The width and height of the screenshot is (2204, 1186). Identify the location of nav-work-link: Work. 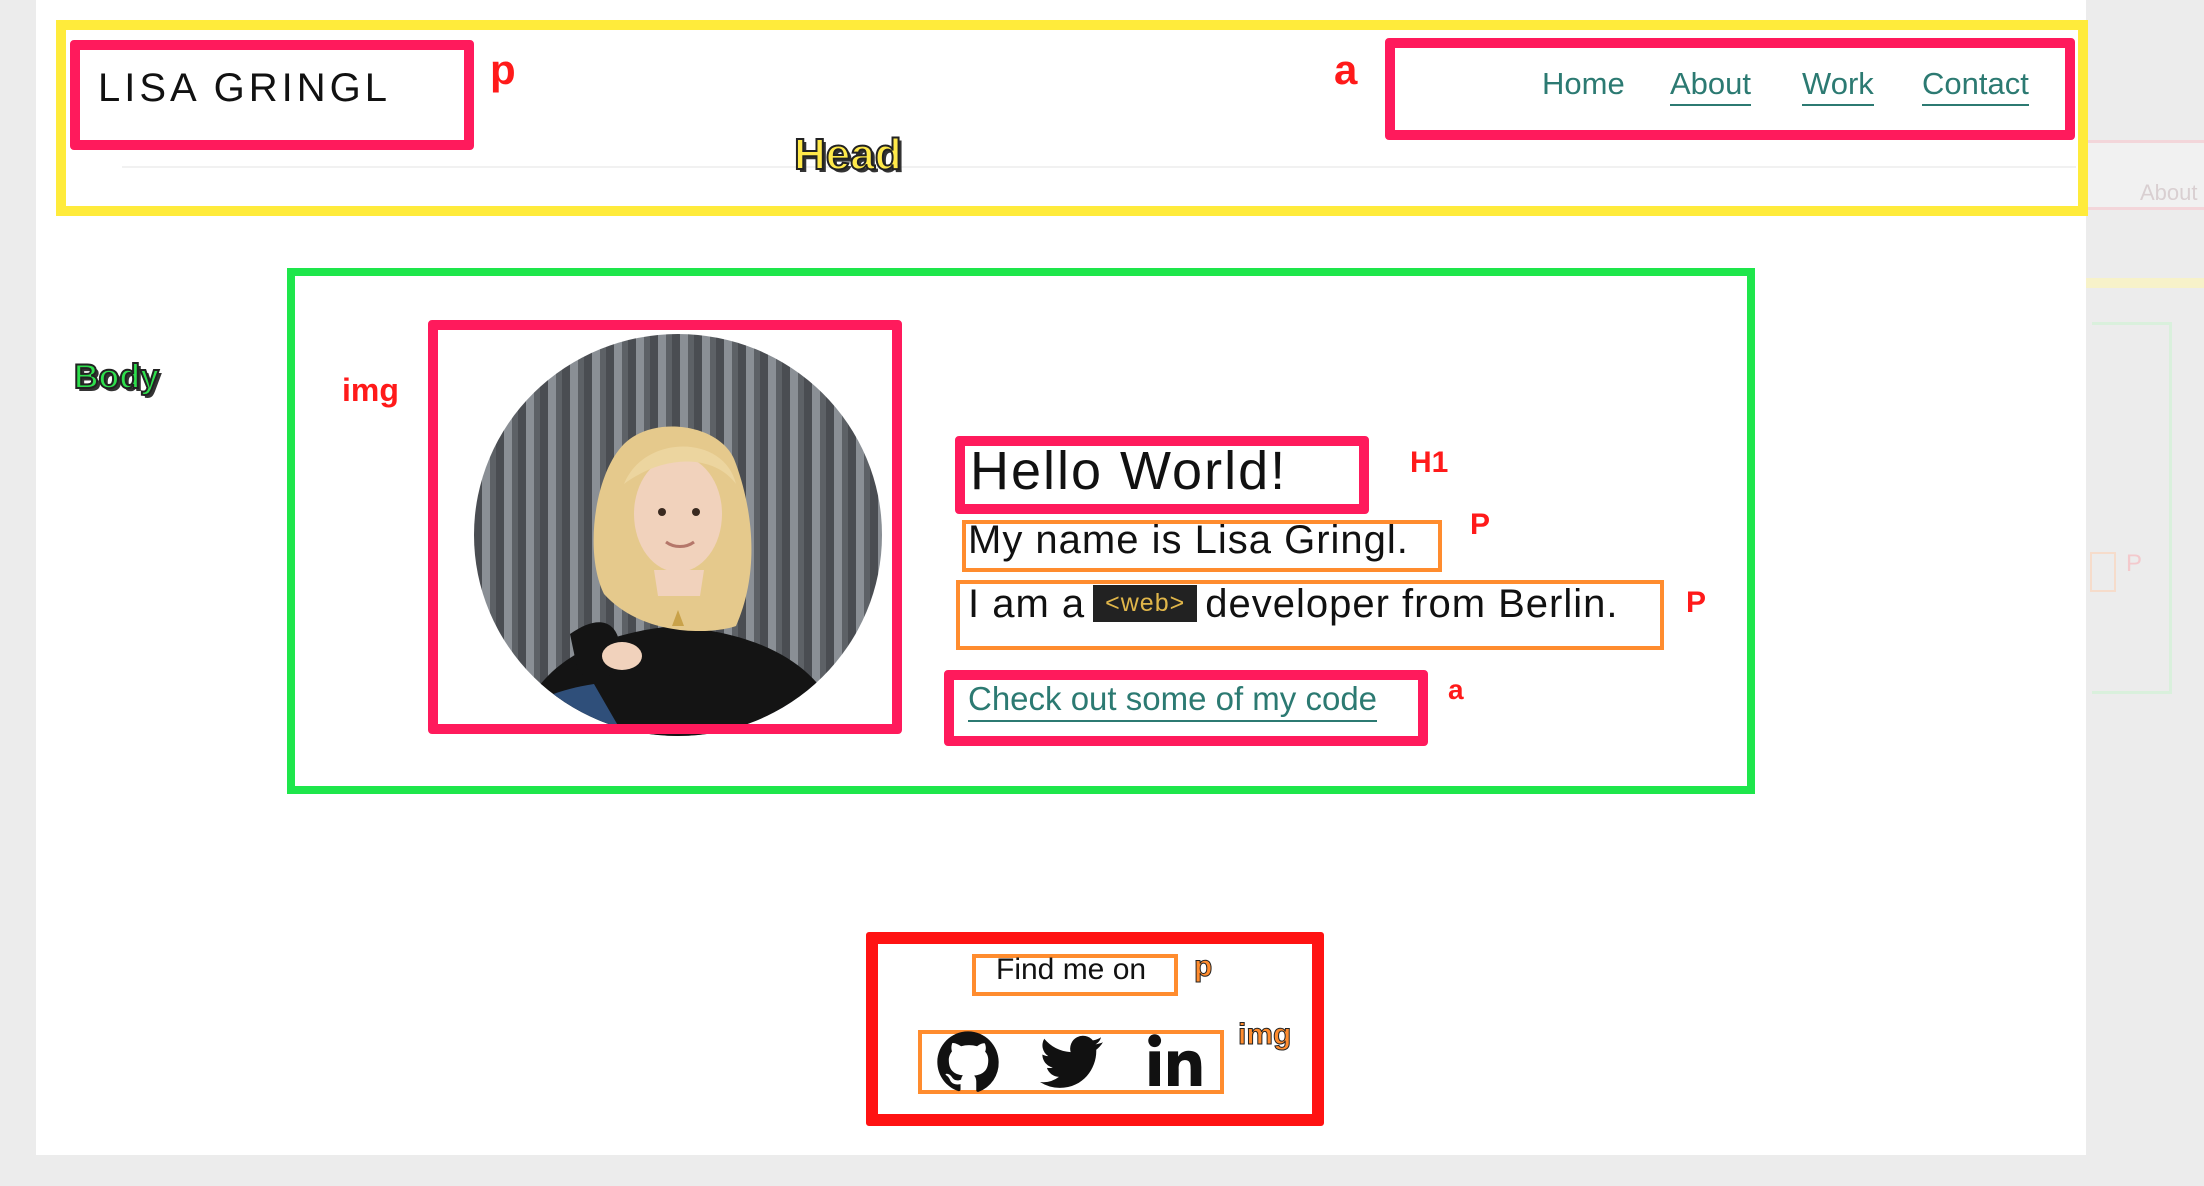
(1838, 86).